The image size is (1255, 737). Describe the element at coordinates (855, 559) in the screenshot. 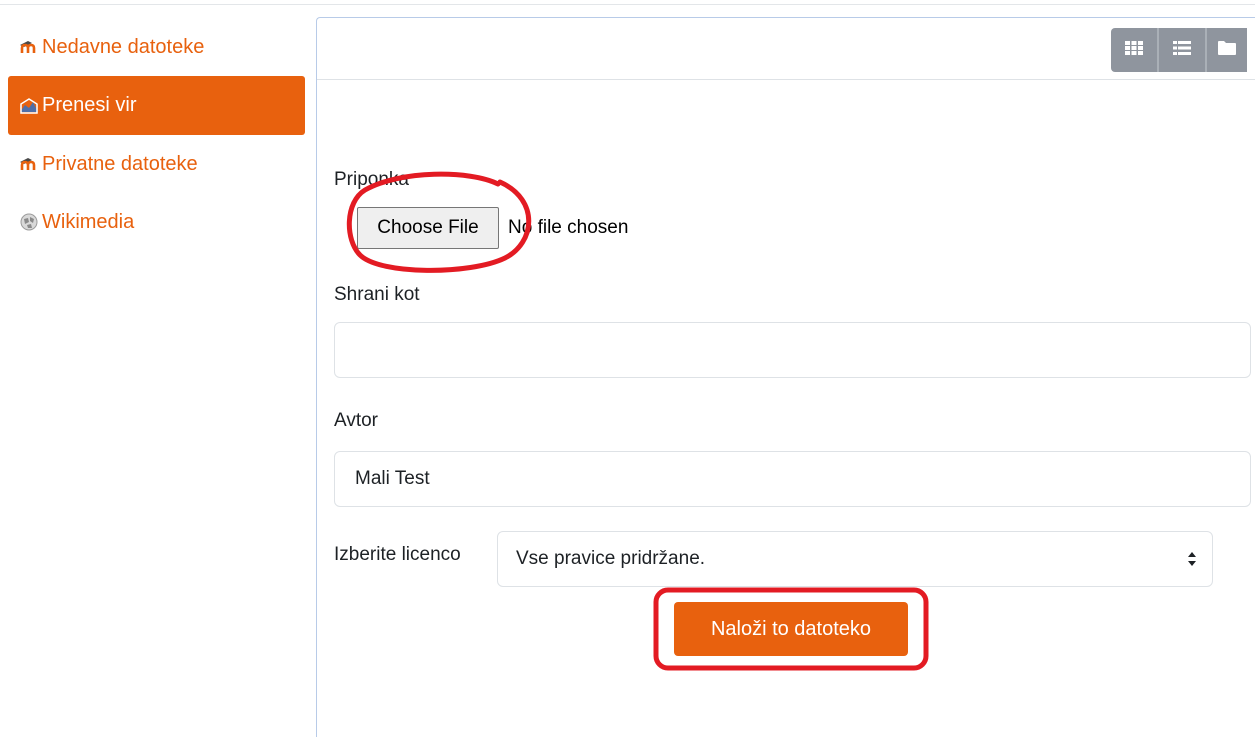

I see `license-select: Vse pravice pridržane.` at that location.